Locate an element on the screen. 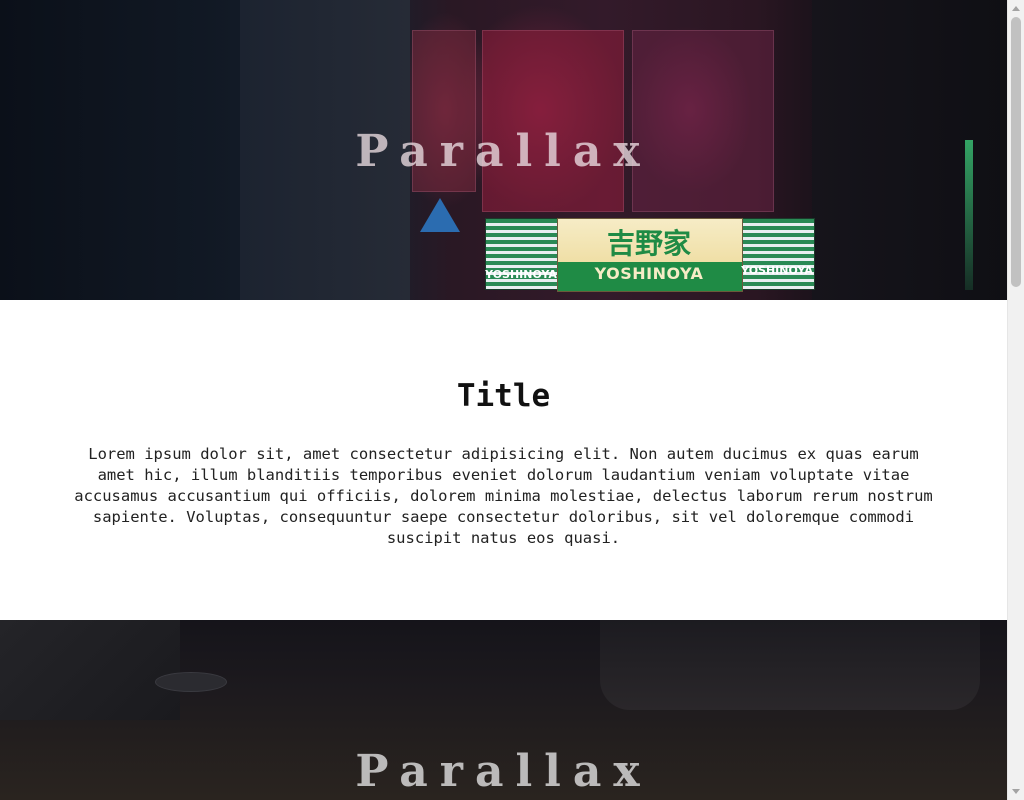 The width and height of the screenshot is (1024, 800). billboard-center is located at coordinates (553, 121).